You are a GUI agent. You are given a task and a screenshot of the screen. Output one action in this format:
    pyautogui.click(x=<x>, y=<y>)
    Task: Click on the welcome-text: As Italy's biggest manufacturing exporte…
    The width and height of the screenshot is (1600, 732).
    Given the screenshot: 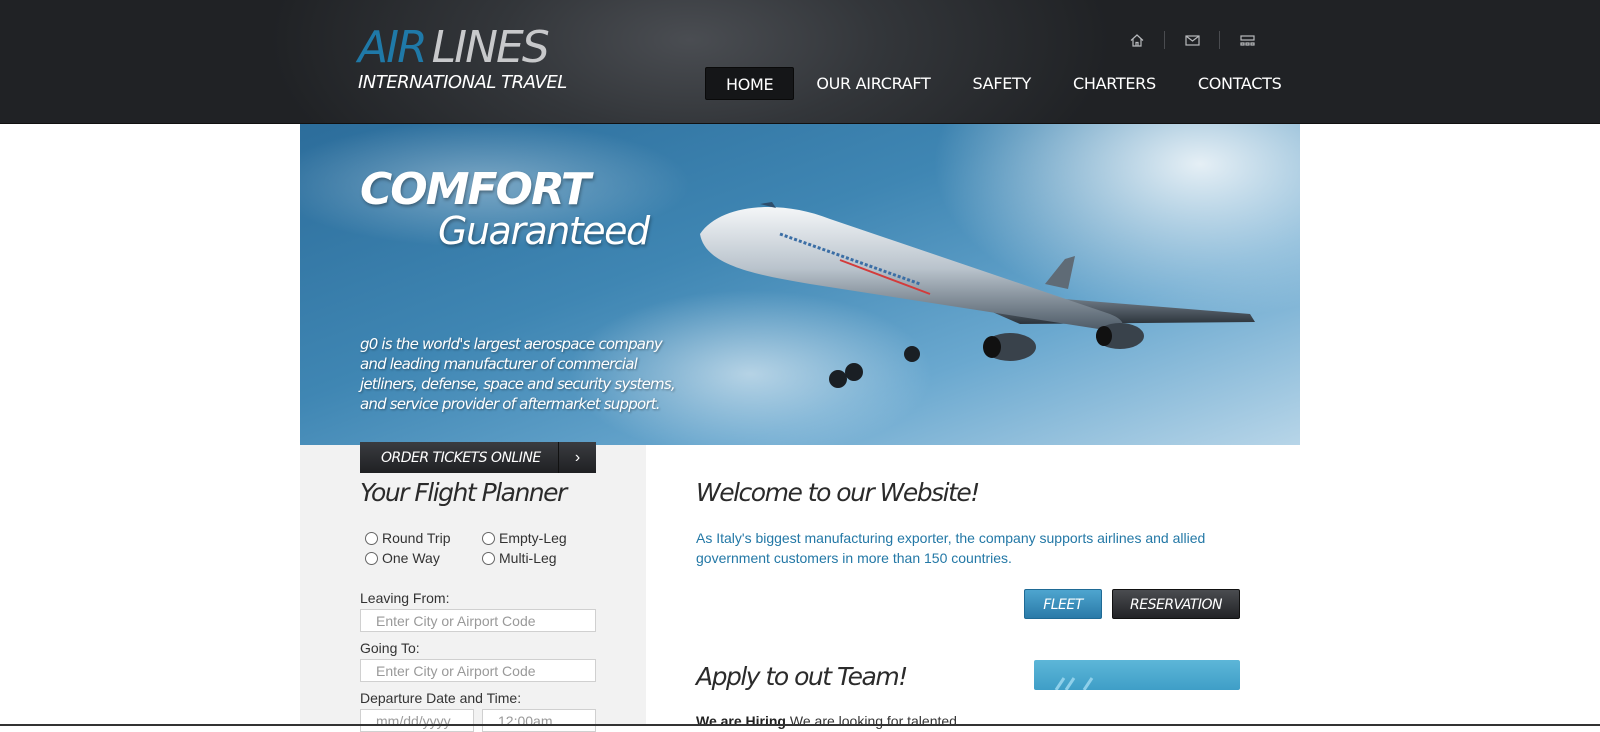 What is the action you would take?
    pyautogui.click(x=951, y=548)
    